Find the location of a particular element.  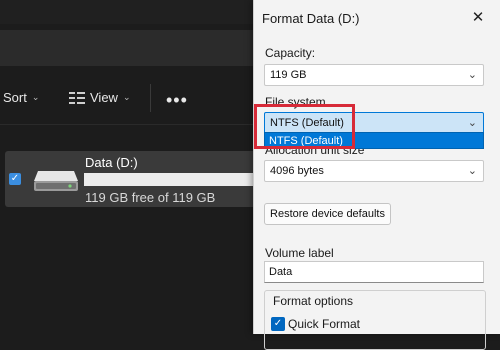

sort-label: Sort is located at coordinates (15, 97).